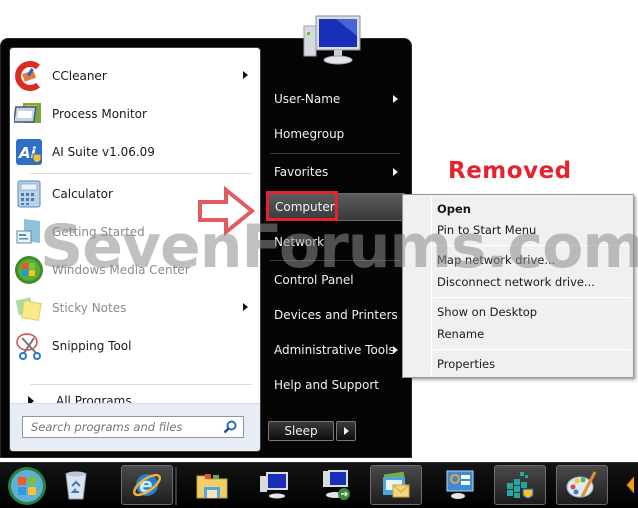 The width and height of the screenshot is (638, 508). I want to click on menu-item-control-panel: Control Panel, so click(336, 280).